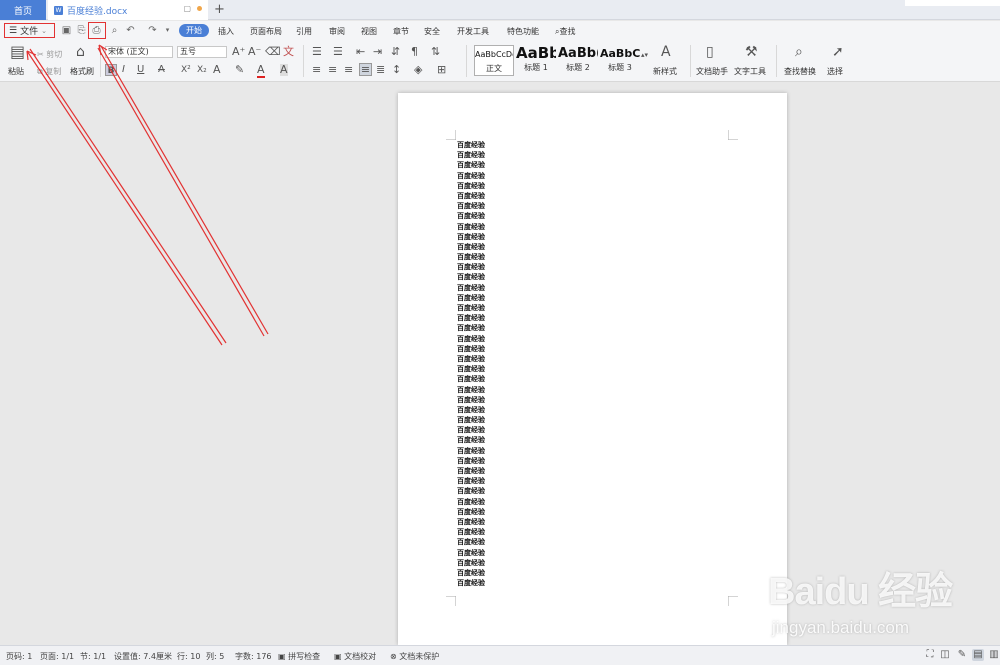  What do you see at coordinates (188, 656) in the screenshot?
I see `status-row: 行: 10` at bounding box center [188, 656].